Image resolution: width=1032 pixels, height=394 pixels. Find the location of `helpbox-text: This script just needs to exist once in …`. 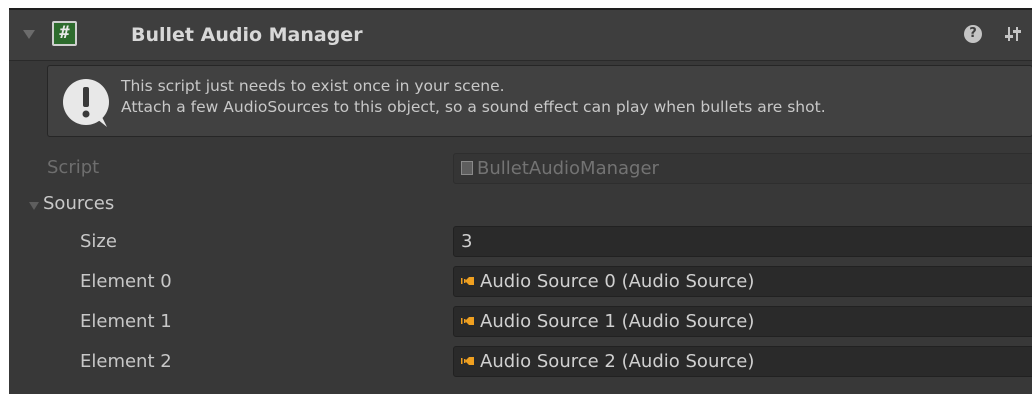

helpbox-text: This script just needs to exist once in … is located at coordinates (473, 97).